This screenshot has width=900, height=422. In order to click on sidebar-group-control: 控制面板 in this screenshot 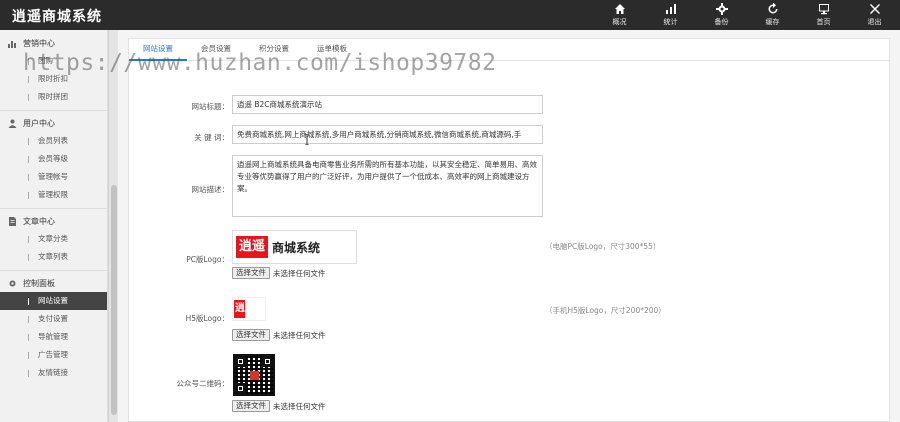, I will do `click(53, 283)`.